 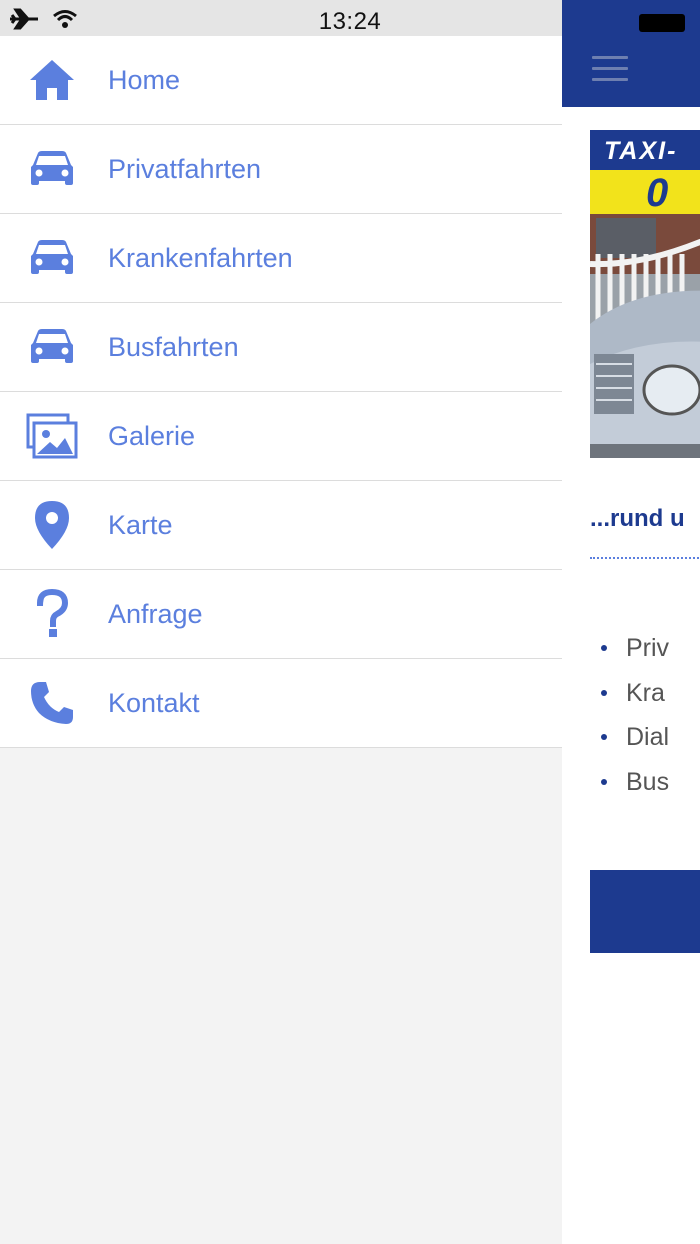 What do you see at coordinates (645, 911) in the screenshot?
I see `call-to-action-button` at bounding box center [645, 911].